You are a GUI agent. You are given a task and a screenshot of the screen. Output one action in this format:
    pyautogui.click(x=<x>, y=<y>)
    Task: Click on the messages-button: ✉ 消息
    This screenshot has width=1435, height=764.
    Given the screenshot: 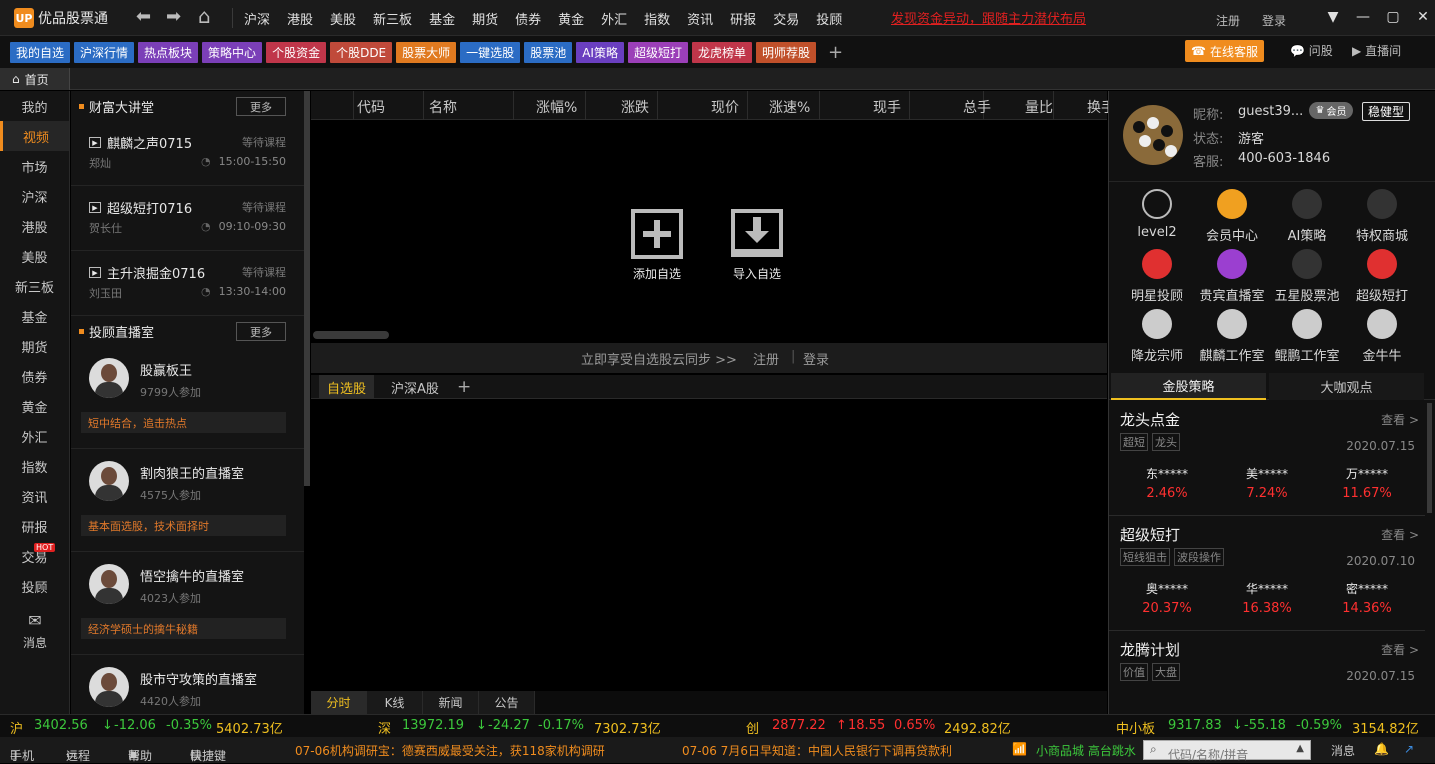 What is the action you would take?
    pyautogui.click(x=35, y=631)
    